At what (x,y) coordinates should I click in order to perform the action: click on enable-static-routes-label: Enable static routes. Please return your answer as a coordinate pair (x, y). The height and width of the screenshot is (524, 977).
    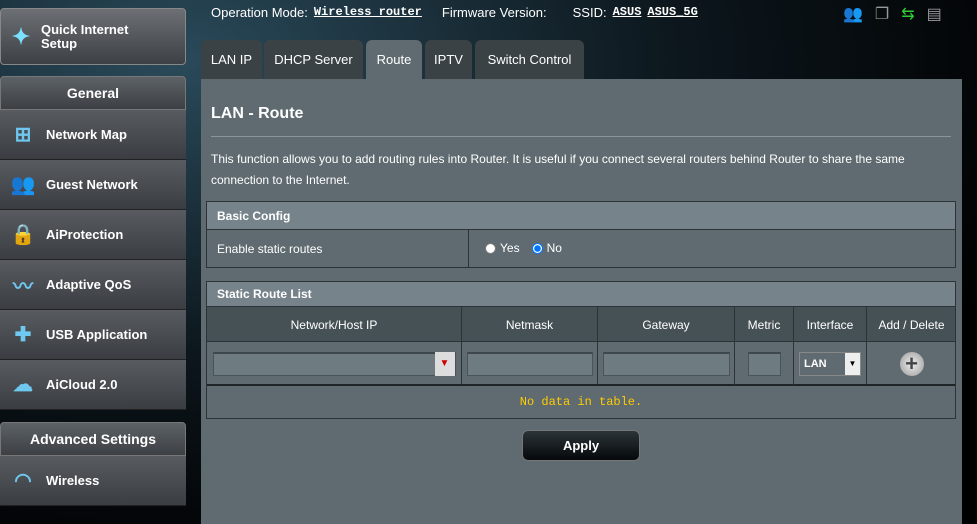
    Looking at the image, I should click on (338, 249).